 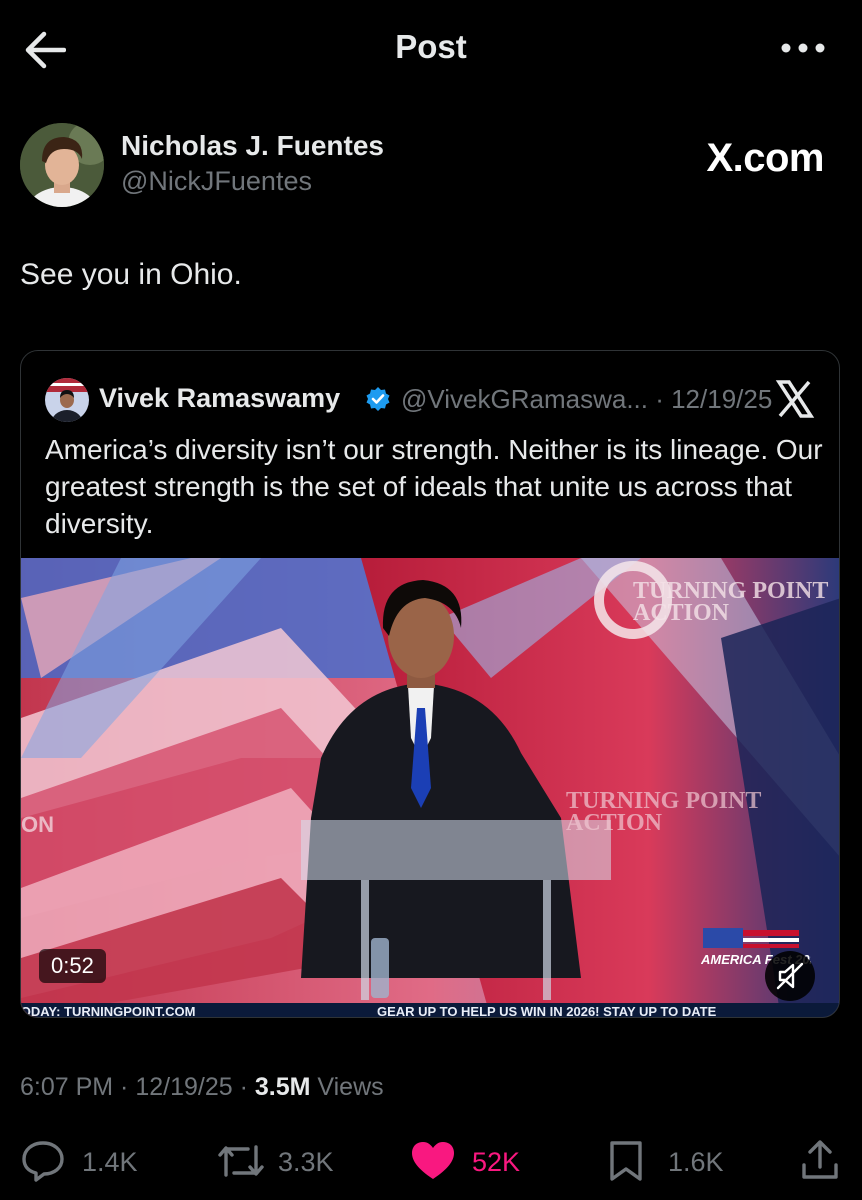 What do you see at coordinates (67, 400) in the screenshot?
I see `quoted-author-avatar` at bounding box center [67, 400].